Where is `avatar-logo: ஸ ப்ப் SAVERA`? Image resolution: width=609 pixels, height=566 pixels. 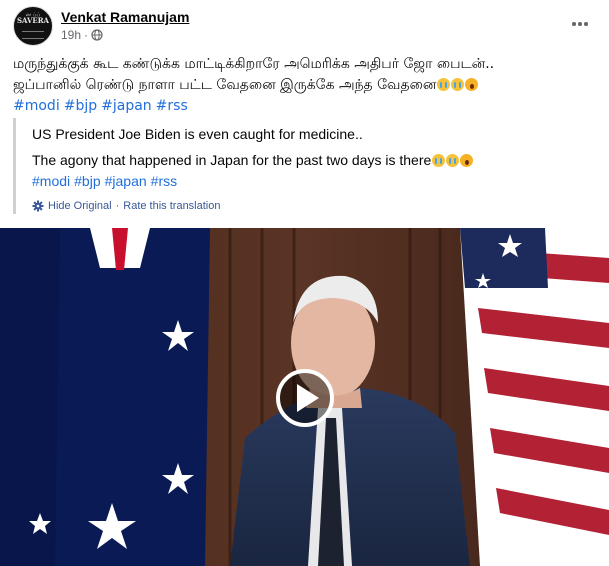
avatar-logo: ஸ ப்ப் SAVERA is located at coordinates (33, 18).